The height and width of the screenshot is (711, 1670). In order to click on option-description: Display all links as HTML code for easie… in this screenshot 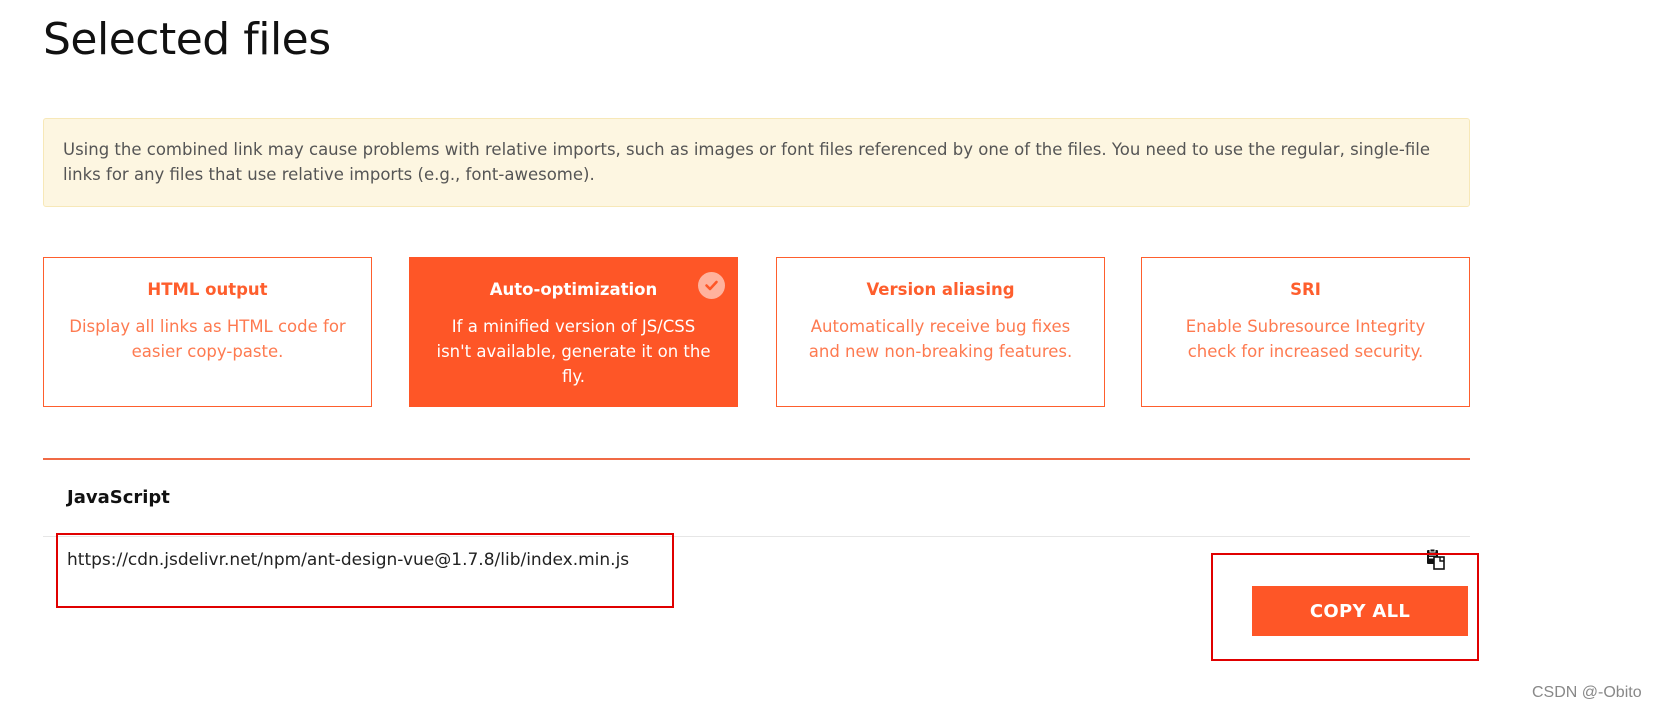, I will do `click(207, 339)`.